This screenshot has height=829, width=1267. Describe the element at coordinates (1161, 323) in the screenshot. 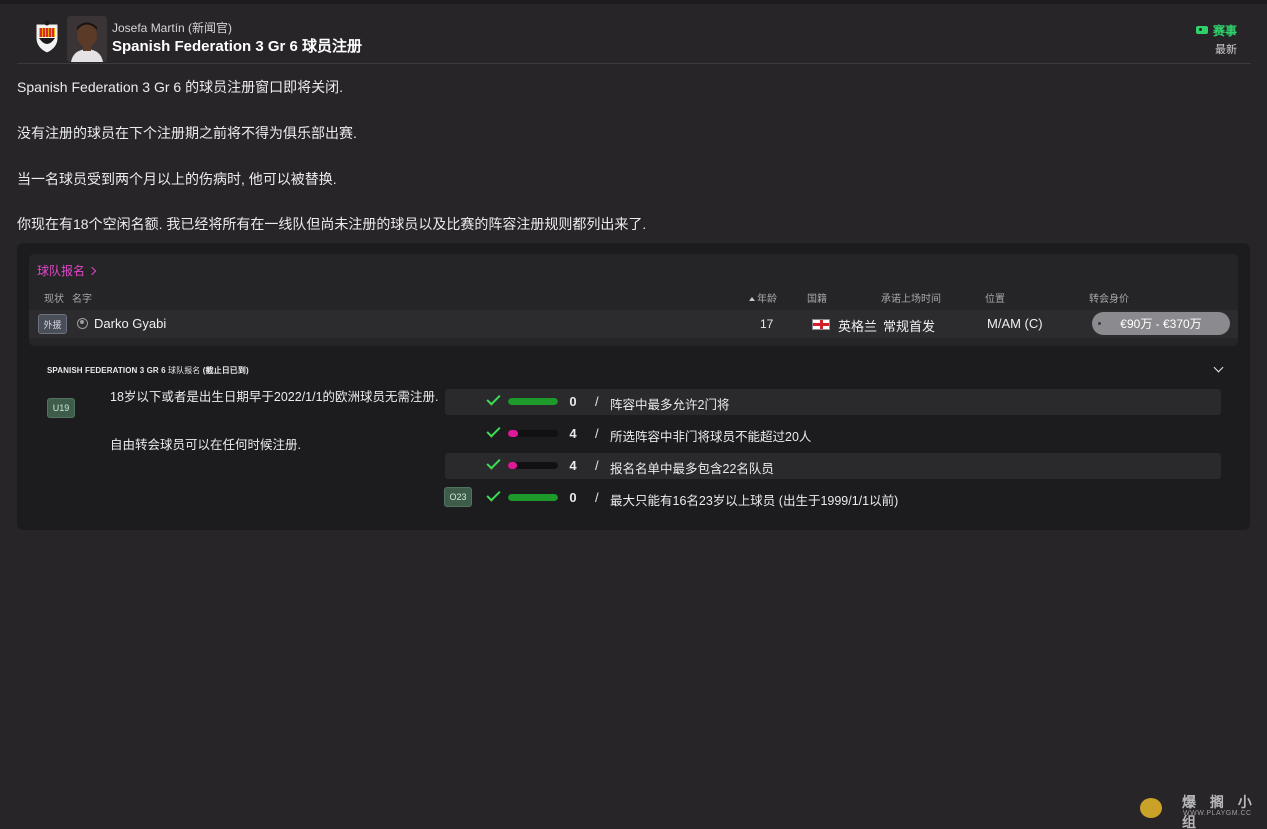

I see `player-value: €90万 - €370万` at that location.